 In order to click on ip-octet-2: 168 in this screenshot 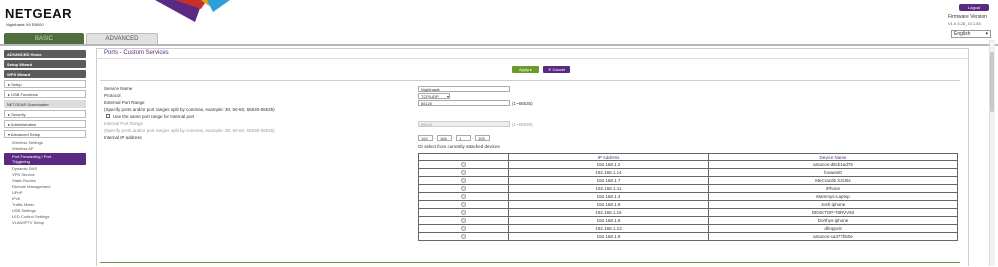, I will do `click(444, 138)`.